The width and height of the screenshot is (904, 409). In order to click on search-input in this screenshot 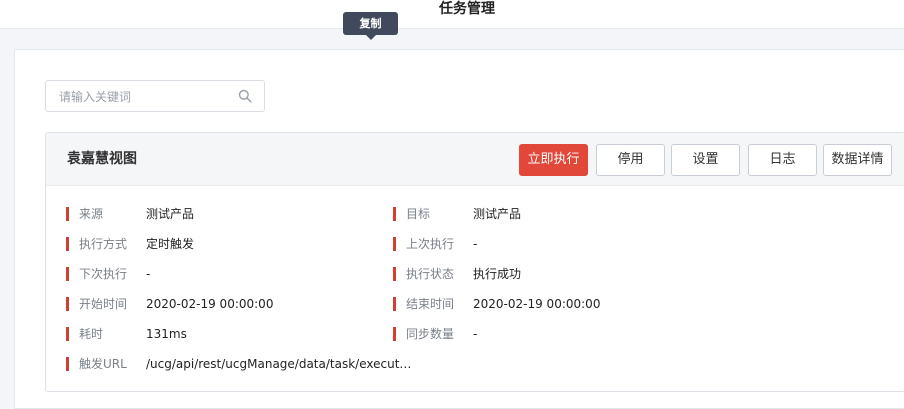, I will do `click(143, 97)`.